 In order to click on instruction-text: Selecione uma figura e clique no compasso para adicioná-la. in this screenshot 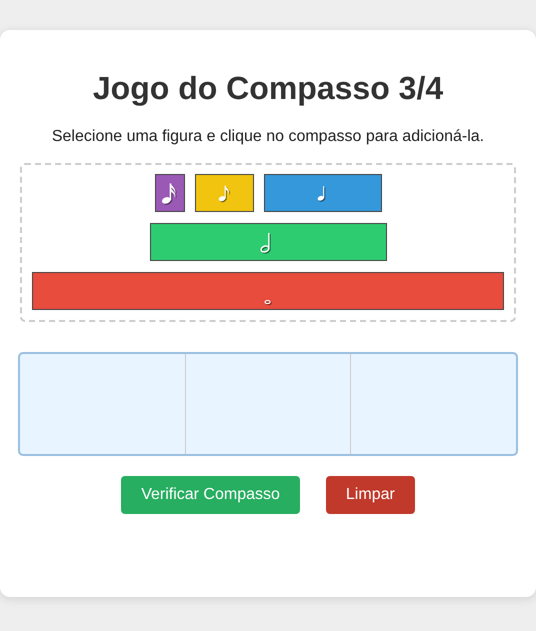, I will do `click(268, 137)`.